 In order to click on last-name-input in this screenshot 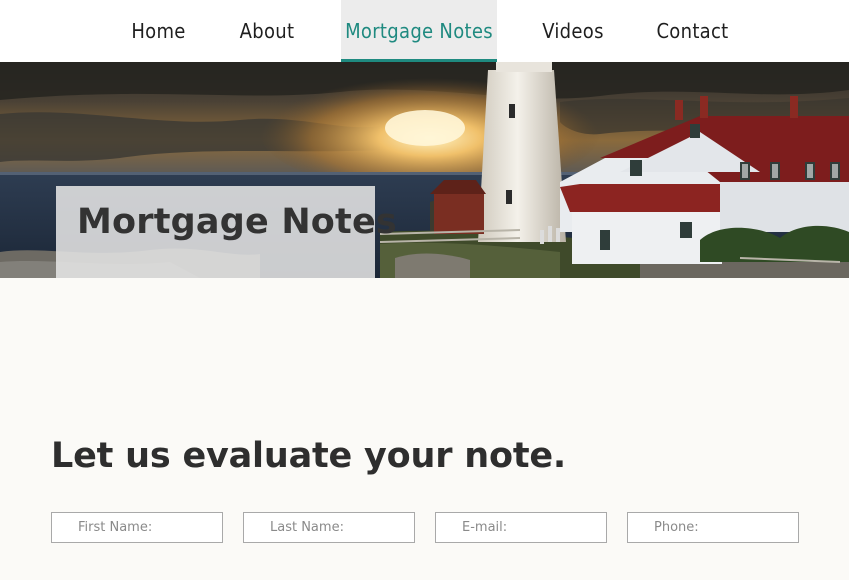, I will do `click(329, 527)`.